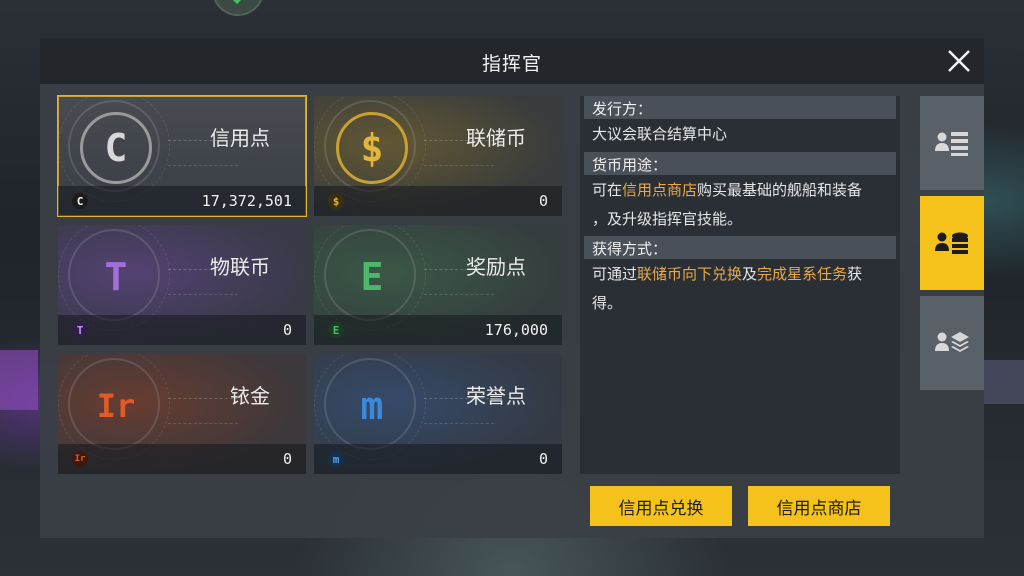 This screenshot has width=1024, height=576. I want to click on obtain-text-post: 获, so click(855, 274).